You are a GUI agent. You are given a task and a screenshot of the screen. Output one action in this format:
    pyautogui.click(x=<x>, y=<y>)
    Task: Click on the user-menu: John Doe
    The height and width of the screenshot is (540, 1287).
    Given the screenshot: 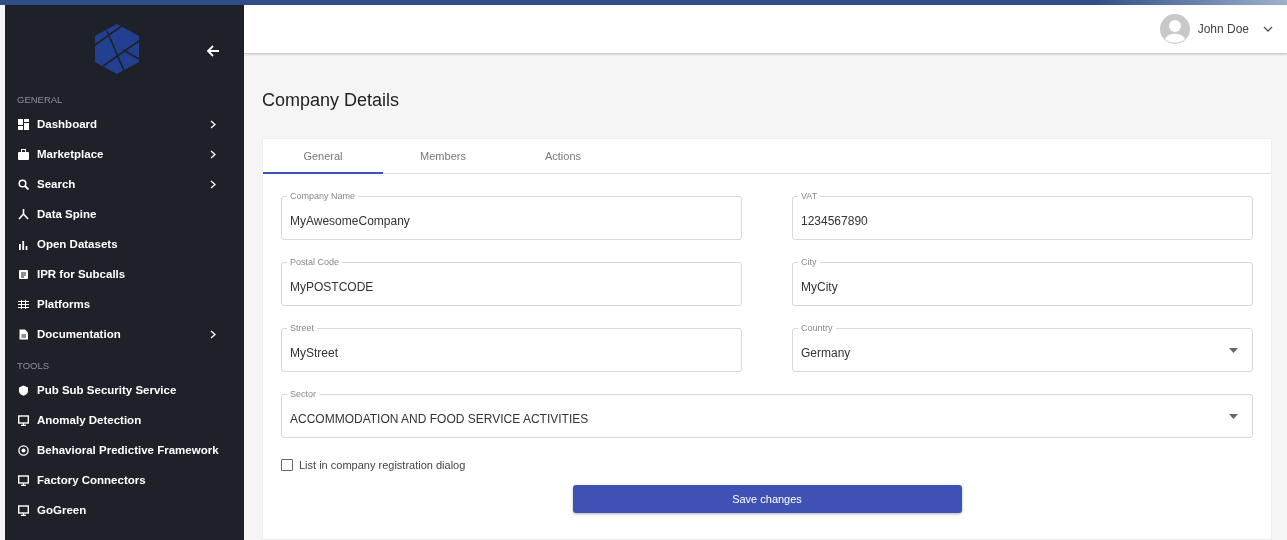 What is the action you would take?
    pyautogui.click(x=1216, y=29)
    